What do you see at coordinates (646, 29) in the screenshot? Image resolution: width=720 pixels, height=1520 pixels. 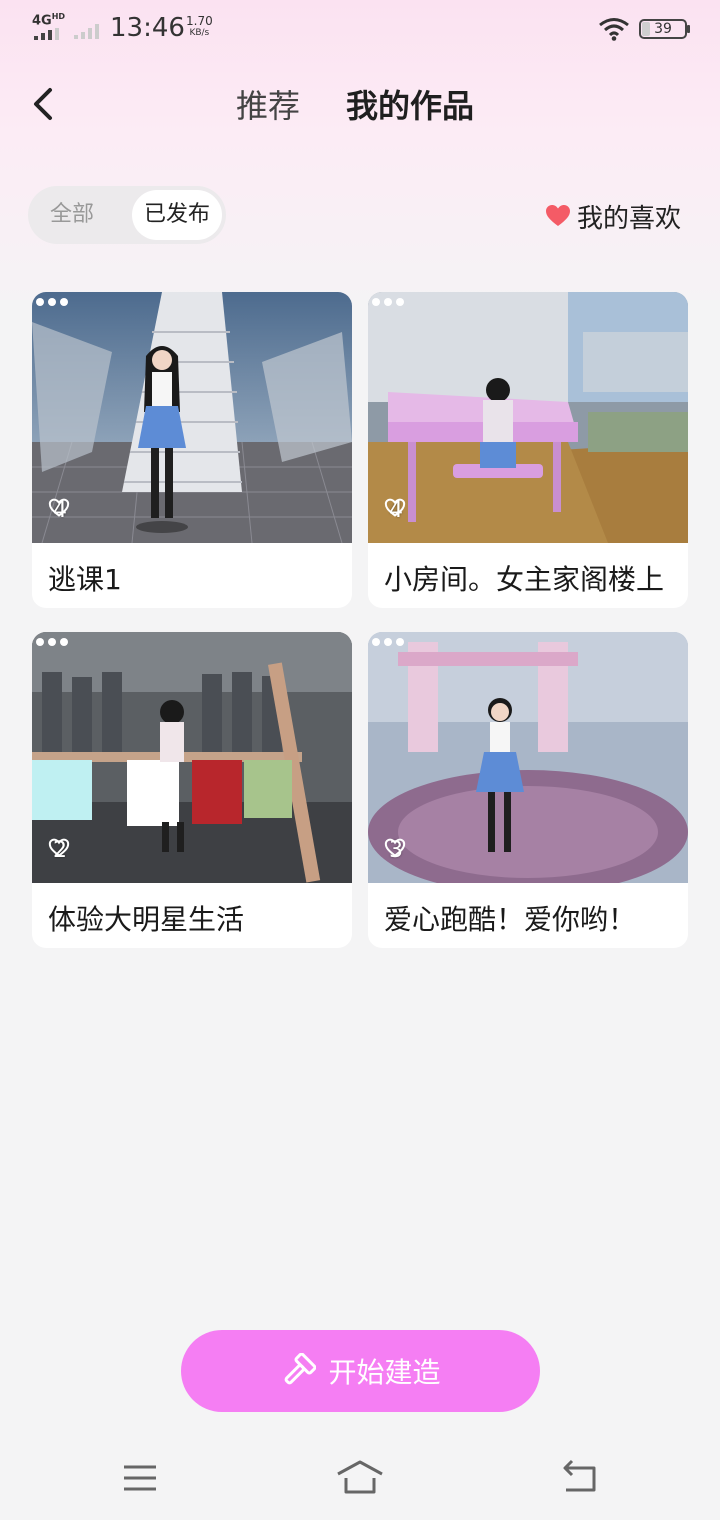 I see `battery-fill` at bounding box center [646, 29].